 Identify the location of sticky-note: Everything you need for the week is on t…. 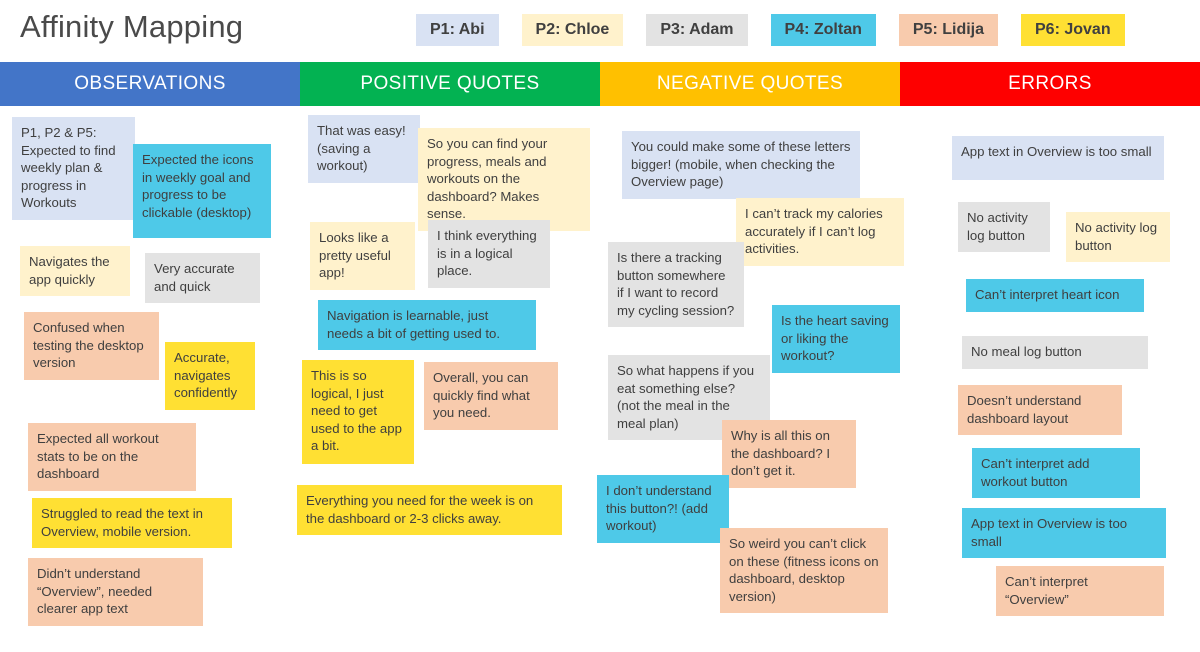
(429, 510).